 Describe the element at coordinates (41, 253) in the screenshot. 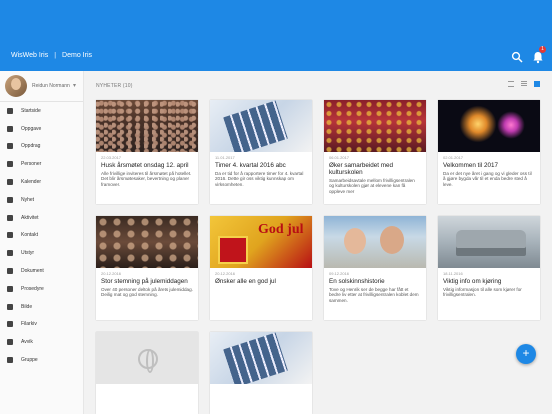

I see `sidebar-item-utstyr: Utstyr` at that location.